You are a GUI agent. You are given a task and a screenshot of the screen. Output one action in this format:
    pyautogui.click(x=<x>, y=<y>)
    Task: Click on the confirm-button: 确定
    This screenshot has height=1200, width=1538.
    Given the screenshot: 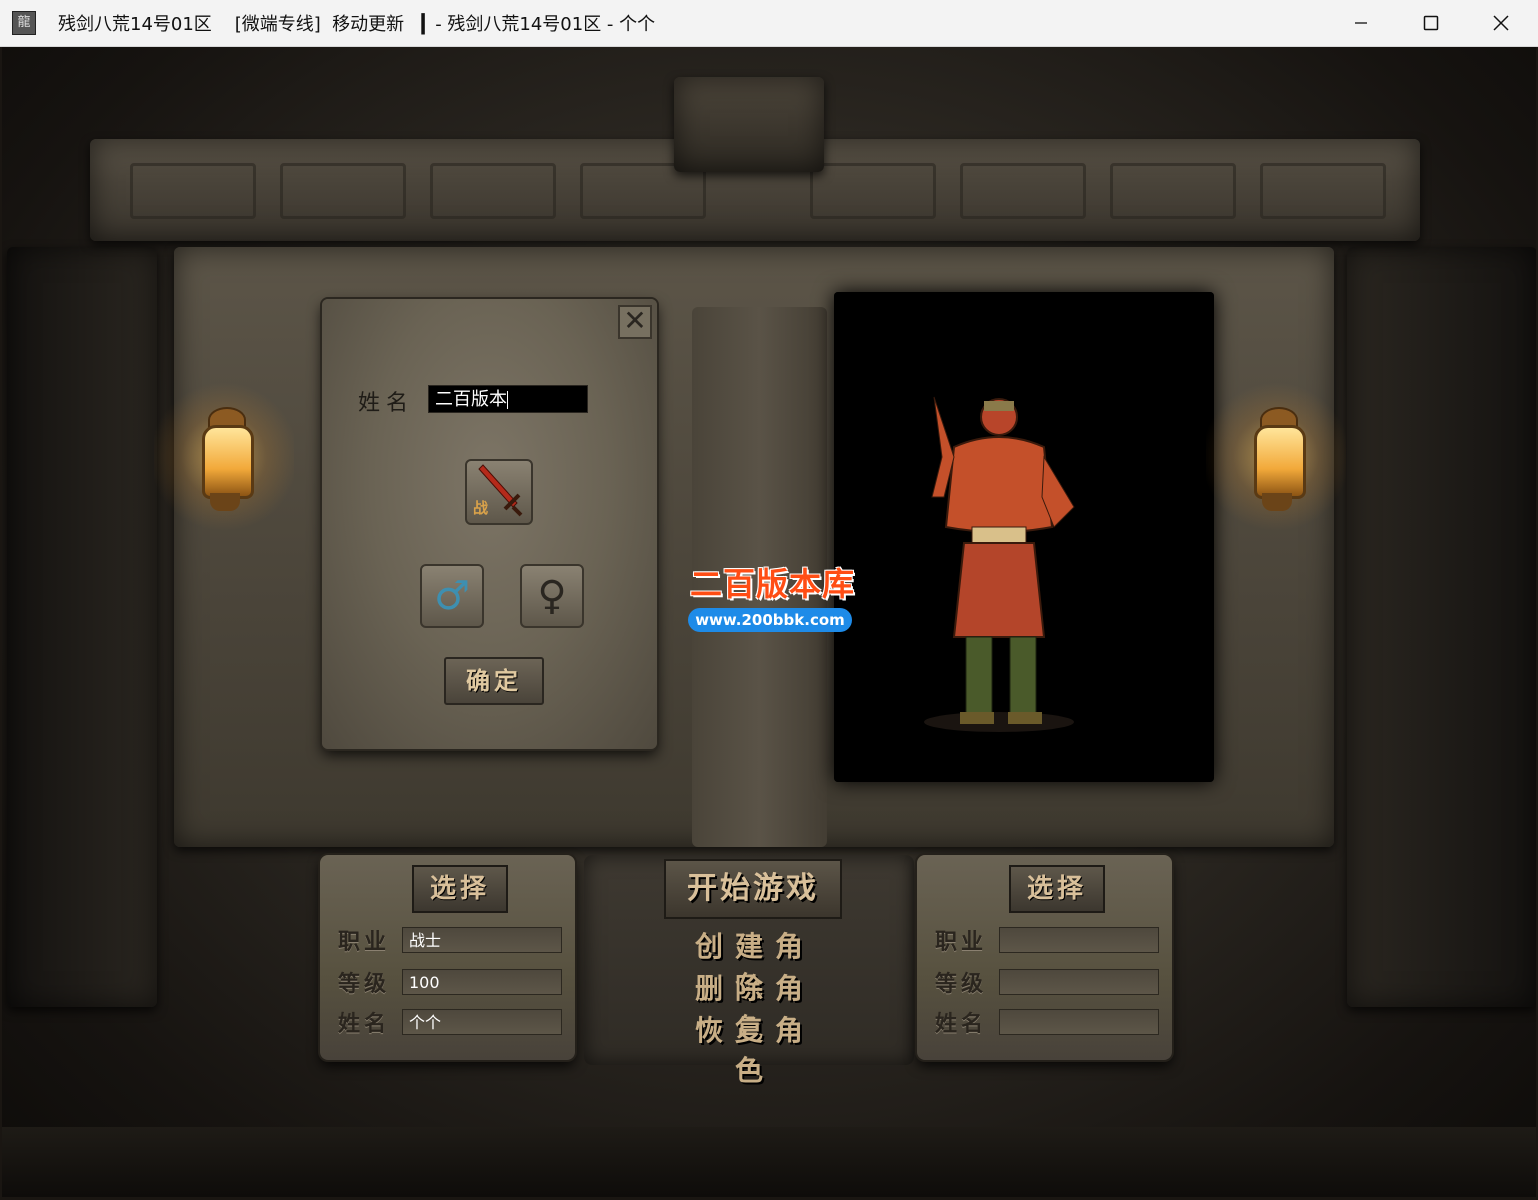 What is the action you would take?
    pyautogui.click(x=494, y=681)
    